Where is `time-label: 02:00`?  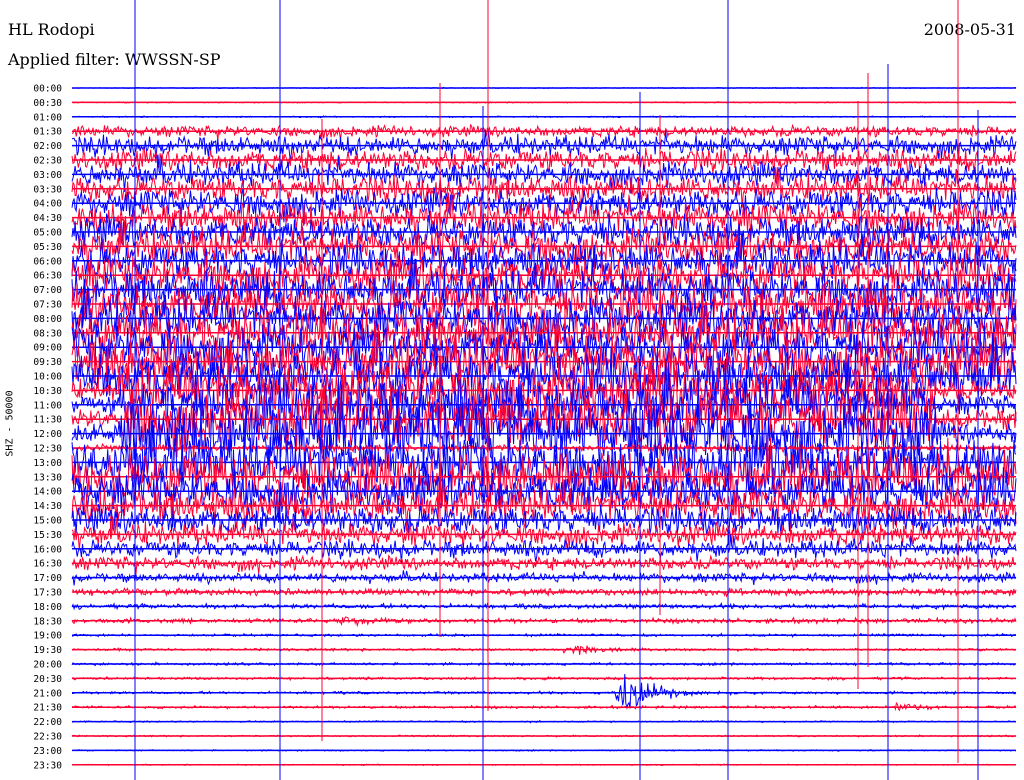 time-label: 02:00 is located at coordinates (47, 146).